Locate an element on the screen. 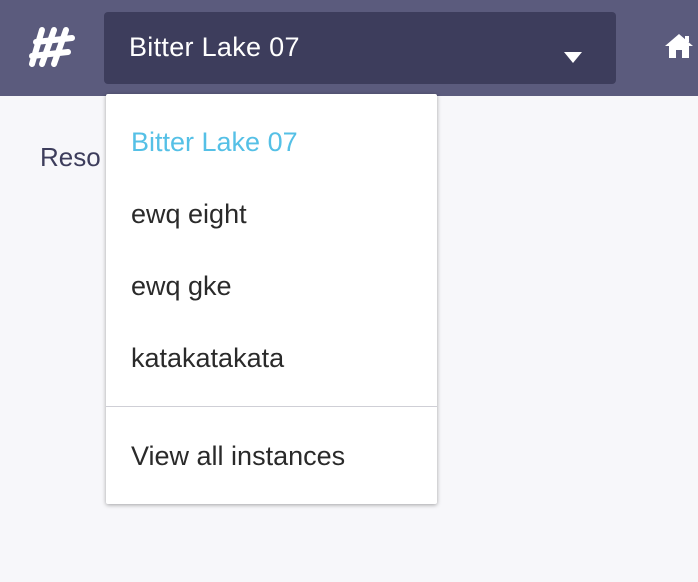 The width and height of the screenshot is (698, 582). instance-selector-value: Bitter Lake 07 is located at coordinates (214, 47).